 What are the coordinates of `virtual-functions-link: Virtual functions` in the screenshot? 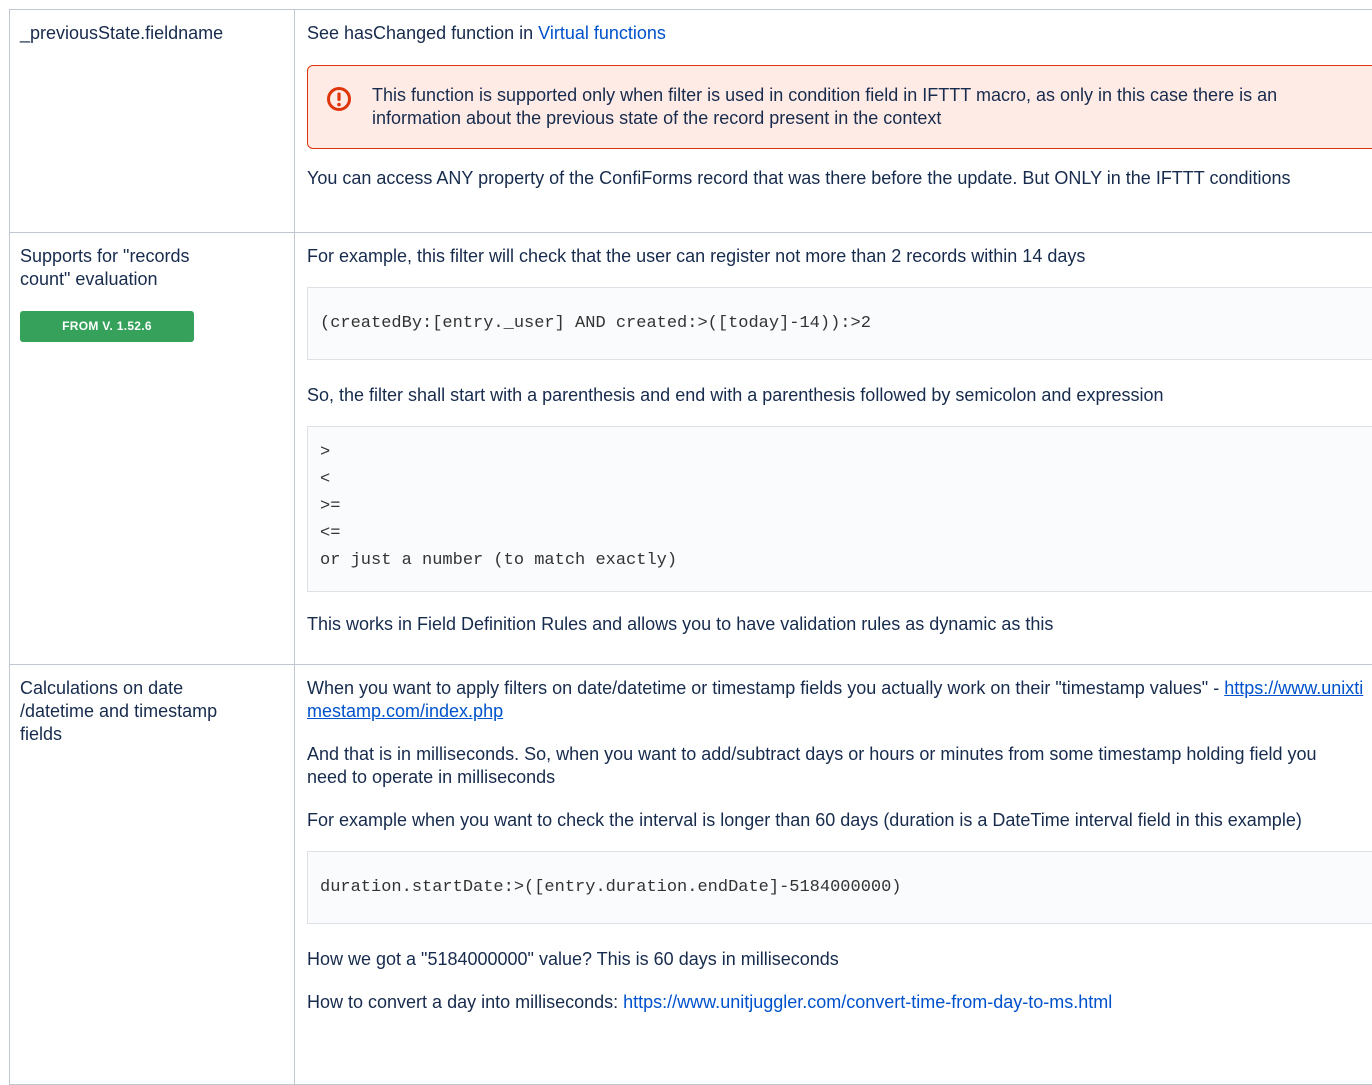 It's located at (602, 33).